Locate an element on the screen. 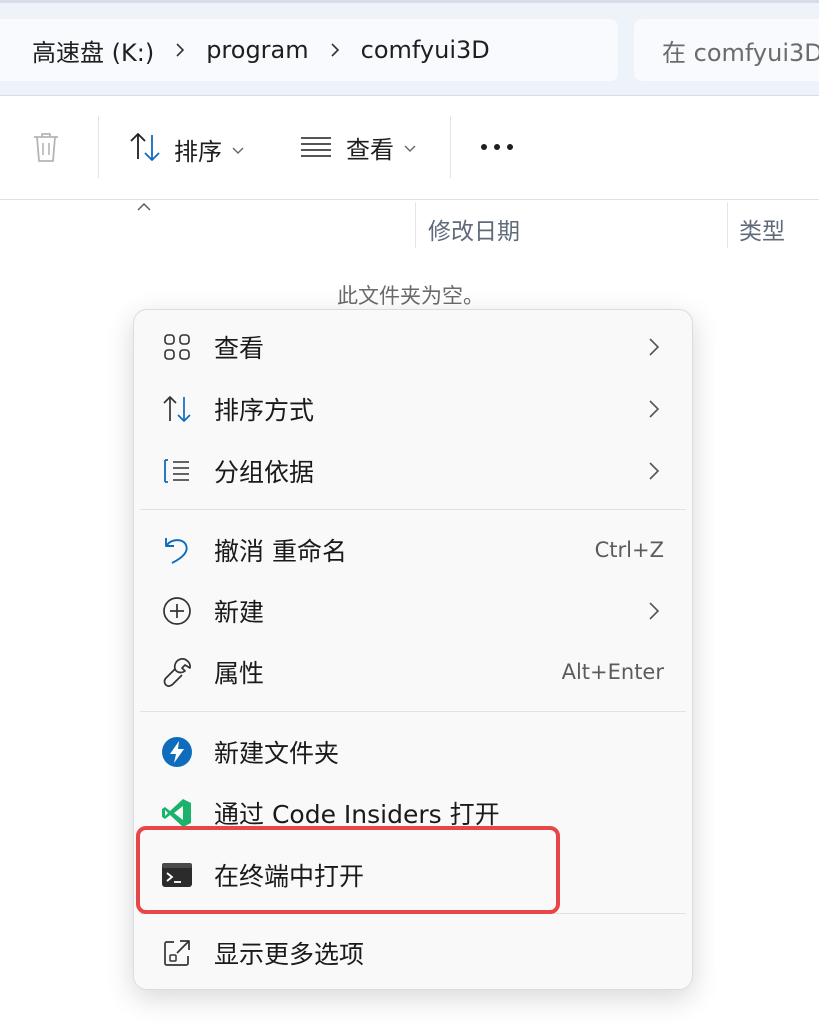 The image size is (819, 1024). search-input: 在 comfyui3D is located at coordinates (726, 50).